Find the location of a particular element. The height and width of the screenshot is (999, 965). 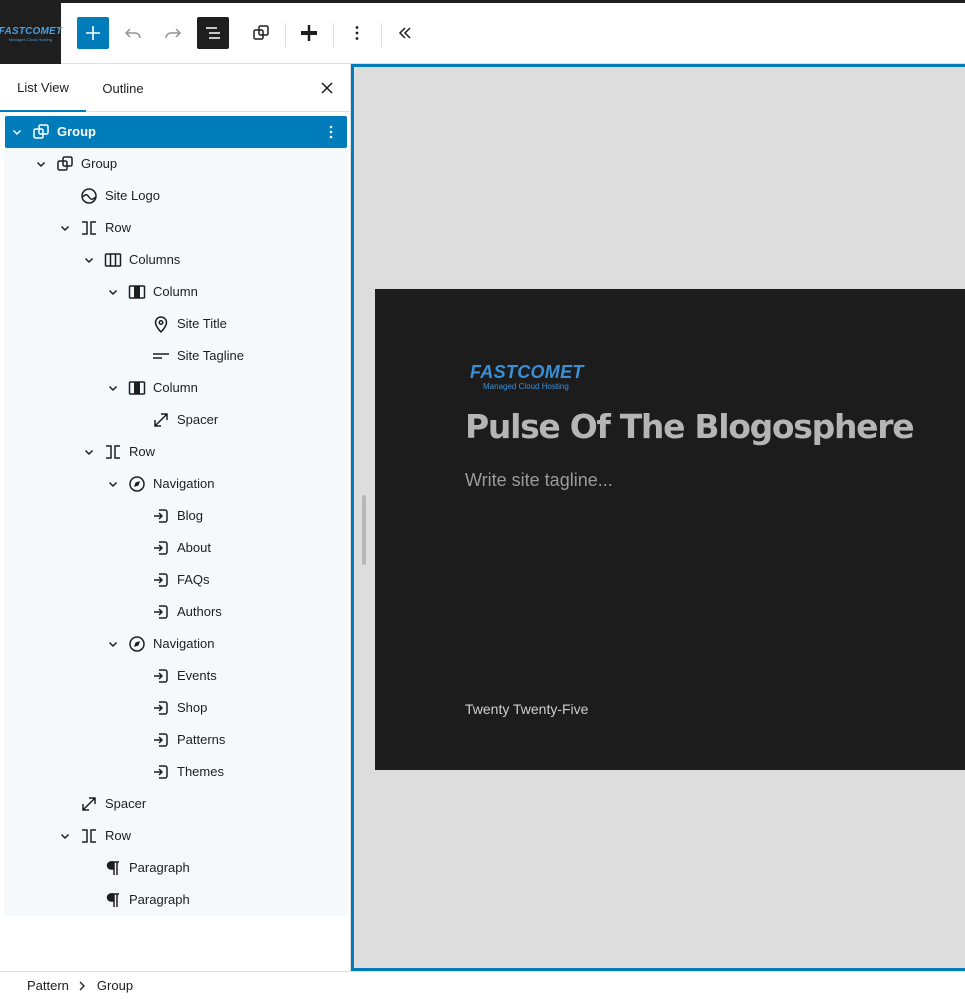

redo-icon is located at coordinates (173, 33).